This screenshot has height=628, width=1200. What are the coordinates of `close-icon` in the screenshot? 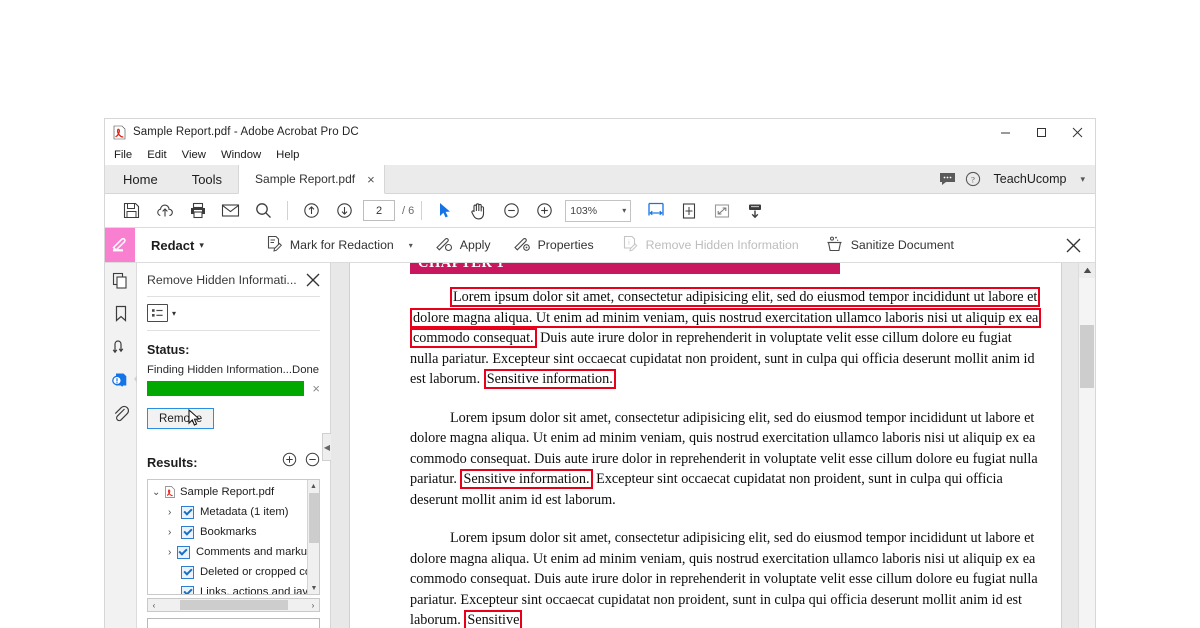 It's located at (1077, 132).